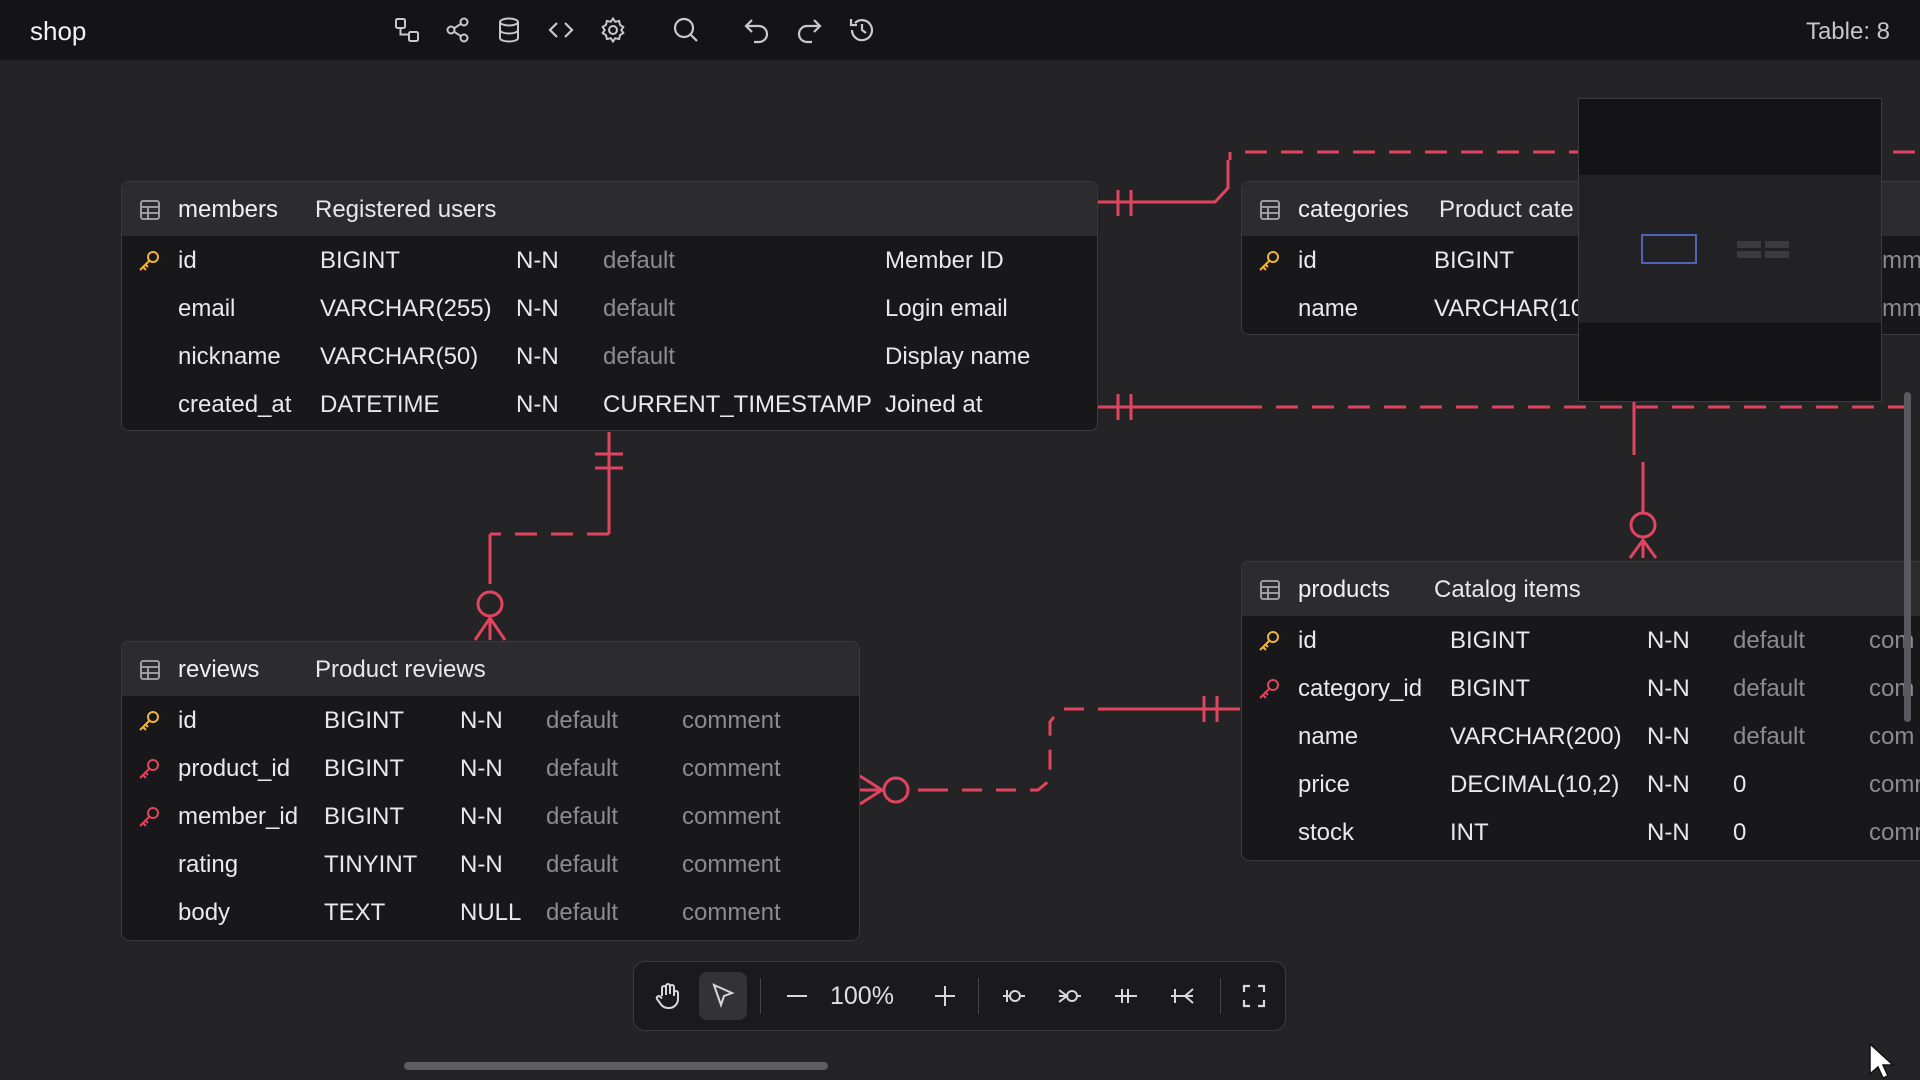 Image resolution: width=1920 pixels, height=1080 pixels. What do you see at coordinates (862, 30) in the screenshot?
I see `history-icon` at bounding box center [862, 30].